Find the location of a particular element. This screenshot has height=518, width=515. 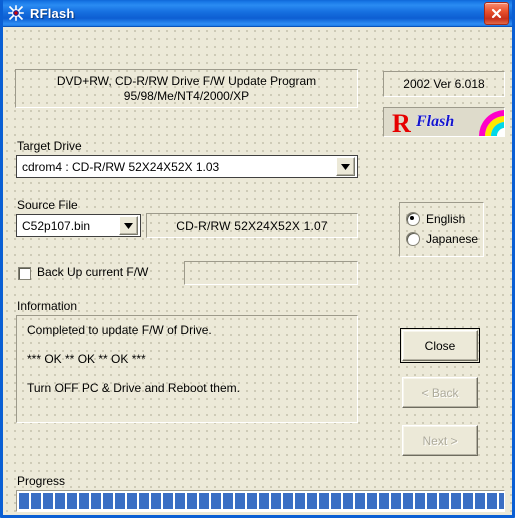

back-button: < Back is located at coordinates (440, 392).